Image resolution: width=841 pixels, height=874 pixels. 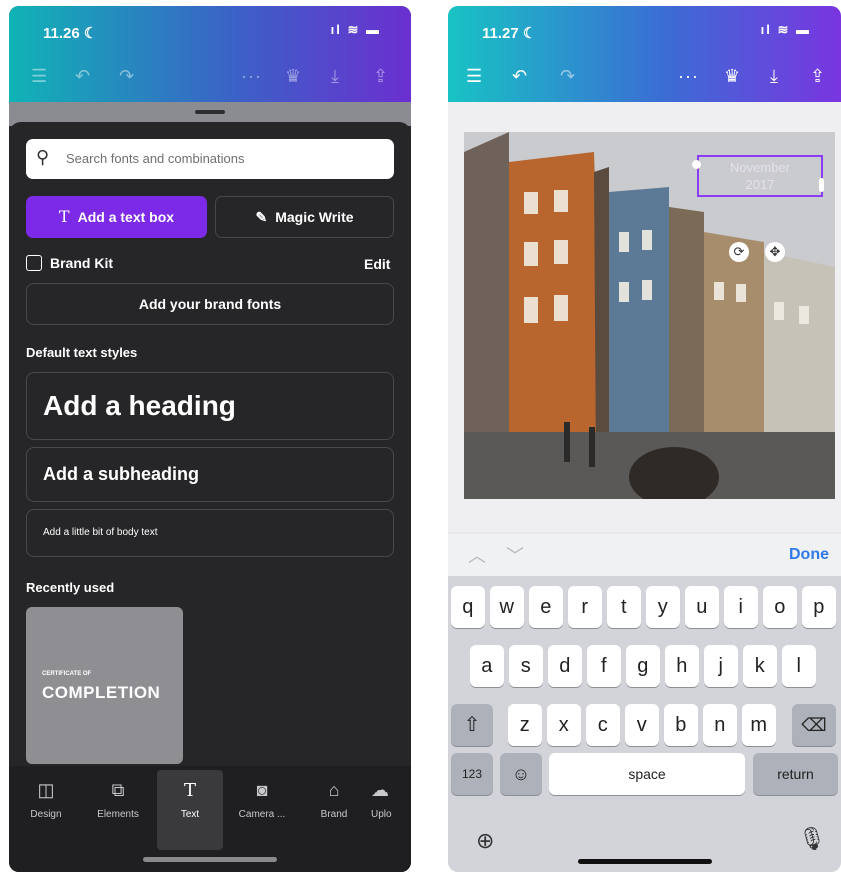 I want to click on globe-icon: ⊕, so click(x=485, y=841).